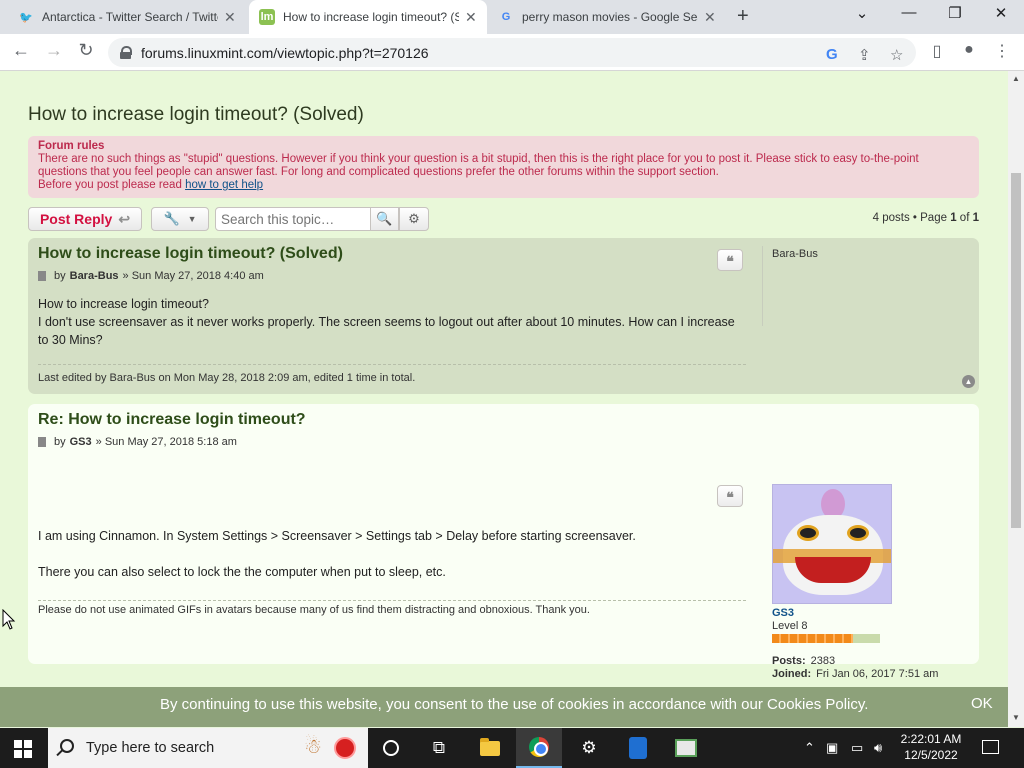 This screenshot has height=768, width=1024. Describe the element at coordinates (224, 185) in the screenshot. I see `how-to-get-help-link: how to get help` at that location.